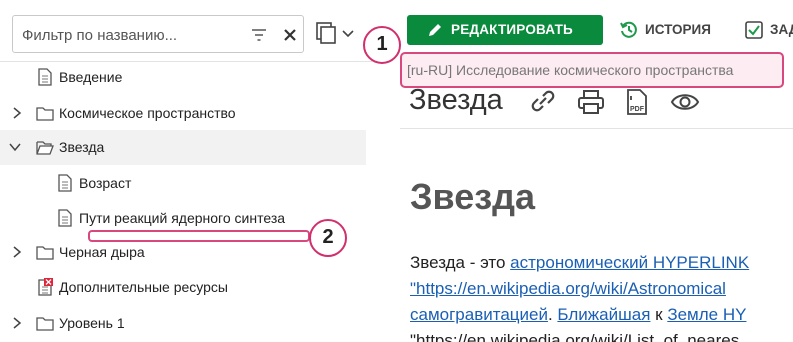 This screenshot has height=342, width=793. What do you see at coordinates (659, 314) in the screenshot?
I see `paragraph-text: к` at bounding box center [659, 314].